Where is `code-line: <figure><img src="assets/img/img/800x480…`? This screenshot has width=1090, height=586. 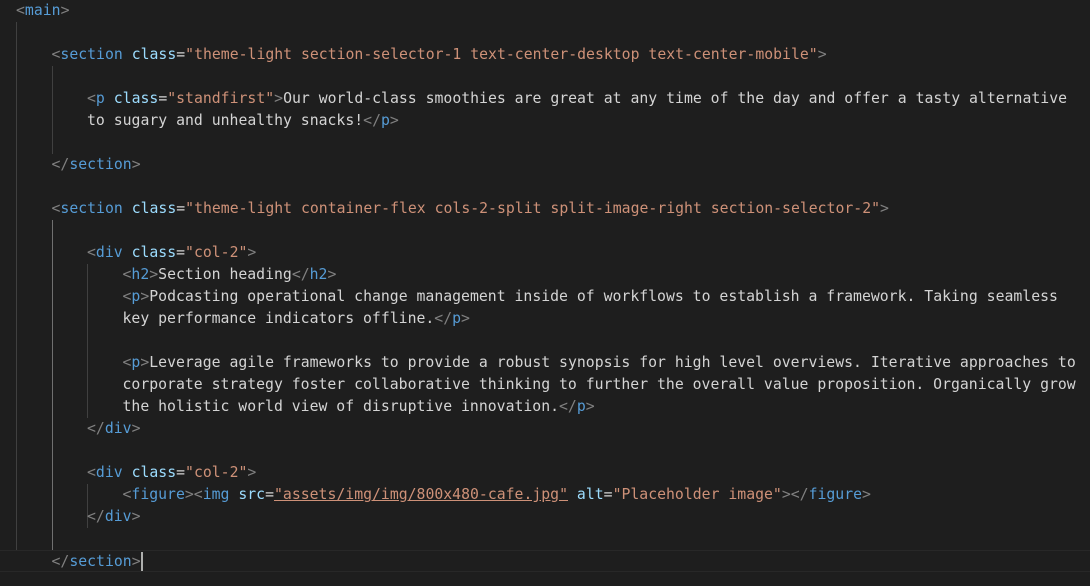
code-line: <figure><img src="assets/img/img/800x480… is located at coordinates (545, 495).